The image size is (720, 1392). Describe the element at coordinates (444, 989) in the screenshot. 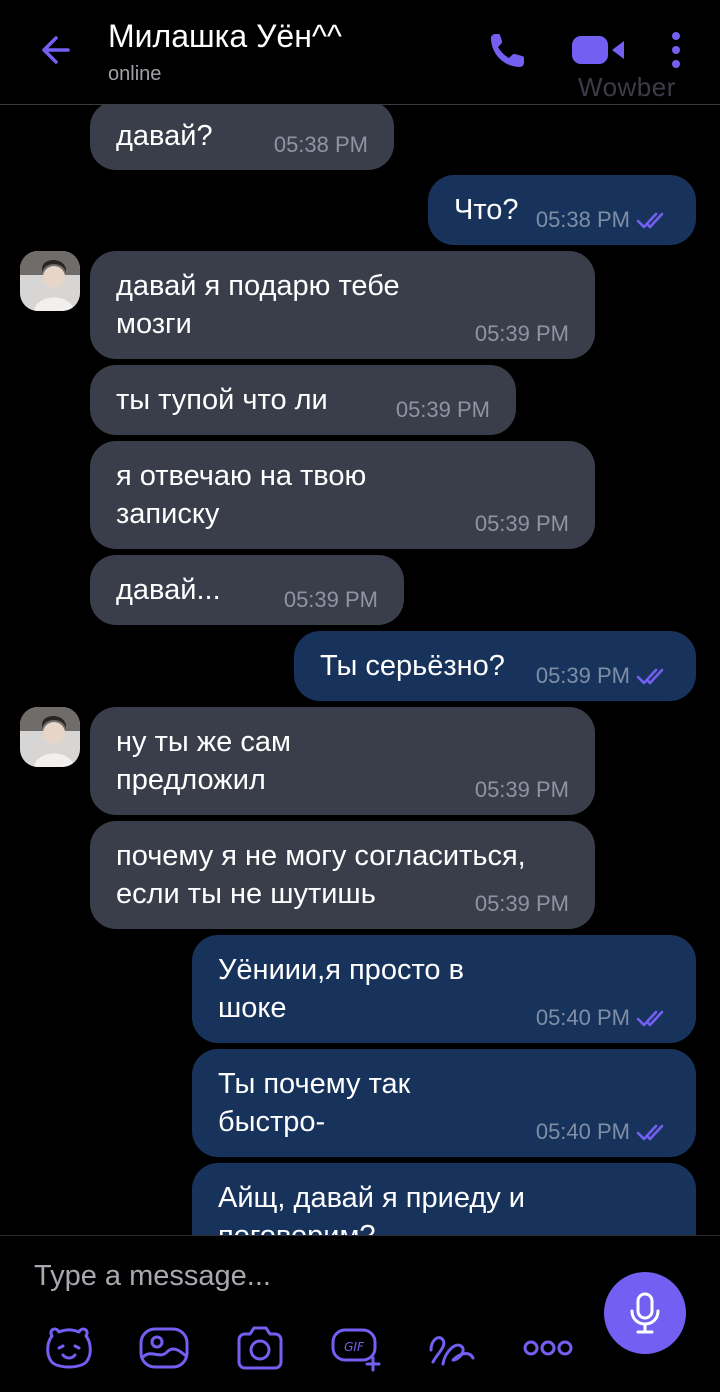

I see `message-bubble-outgoing: Уёниии,я просто в шоке 05:40 PM` at that location.